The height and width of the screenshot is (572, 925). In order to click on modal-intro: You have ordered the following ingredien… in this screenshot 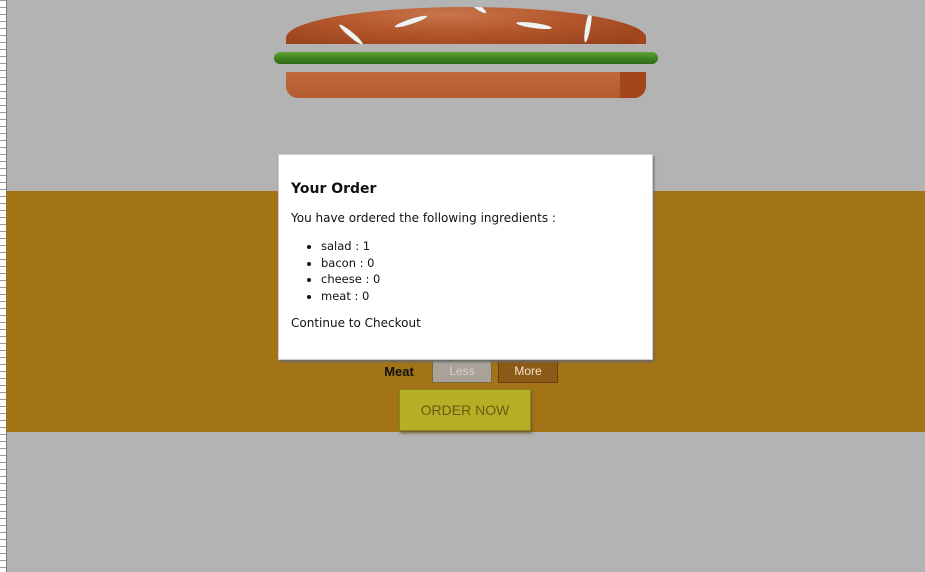, I will do `click(423, 218)`.